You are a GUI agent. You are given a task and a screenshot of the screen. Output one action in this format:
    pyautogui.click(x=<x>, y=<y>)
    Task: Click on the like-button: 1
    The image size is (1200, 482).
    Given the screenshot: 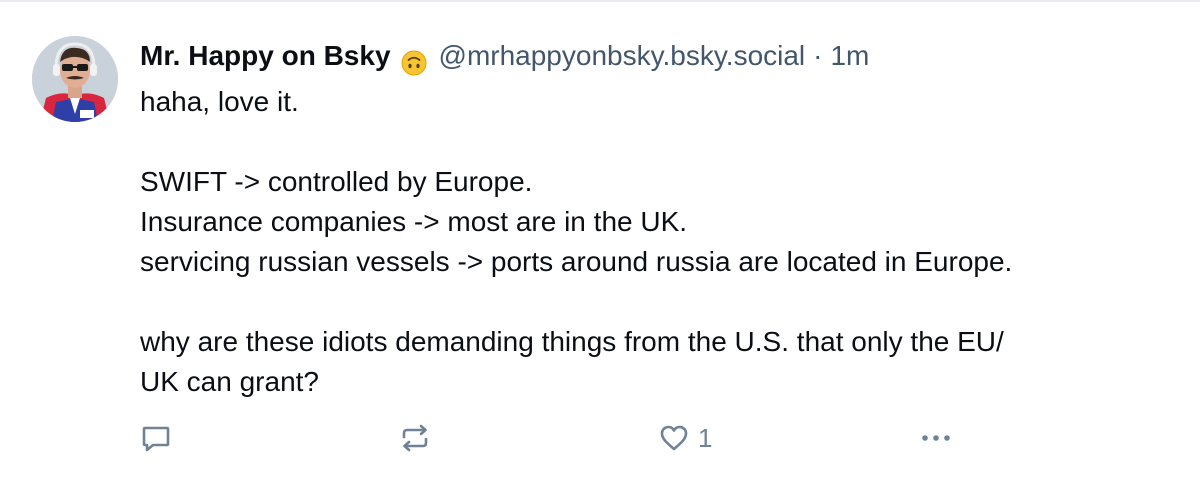 What is the action you would take?
    pyautogui.click(x=685, y=438)
    